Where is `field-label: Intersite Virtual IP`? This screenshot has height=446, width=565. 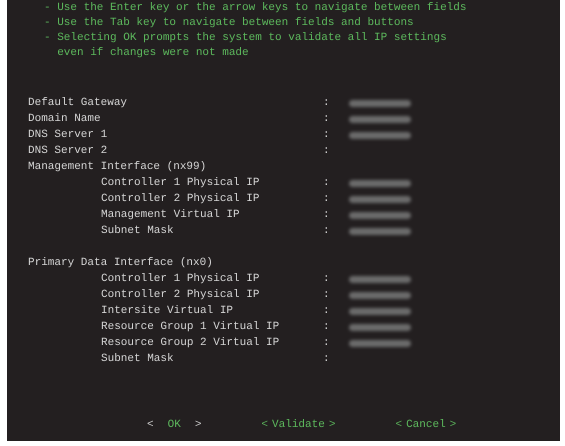
field-label: Intersite Virtual IP is located at coordinates (167, 310).